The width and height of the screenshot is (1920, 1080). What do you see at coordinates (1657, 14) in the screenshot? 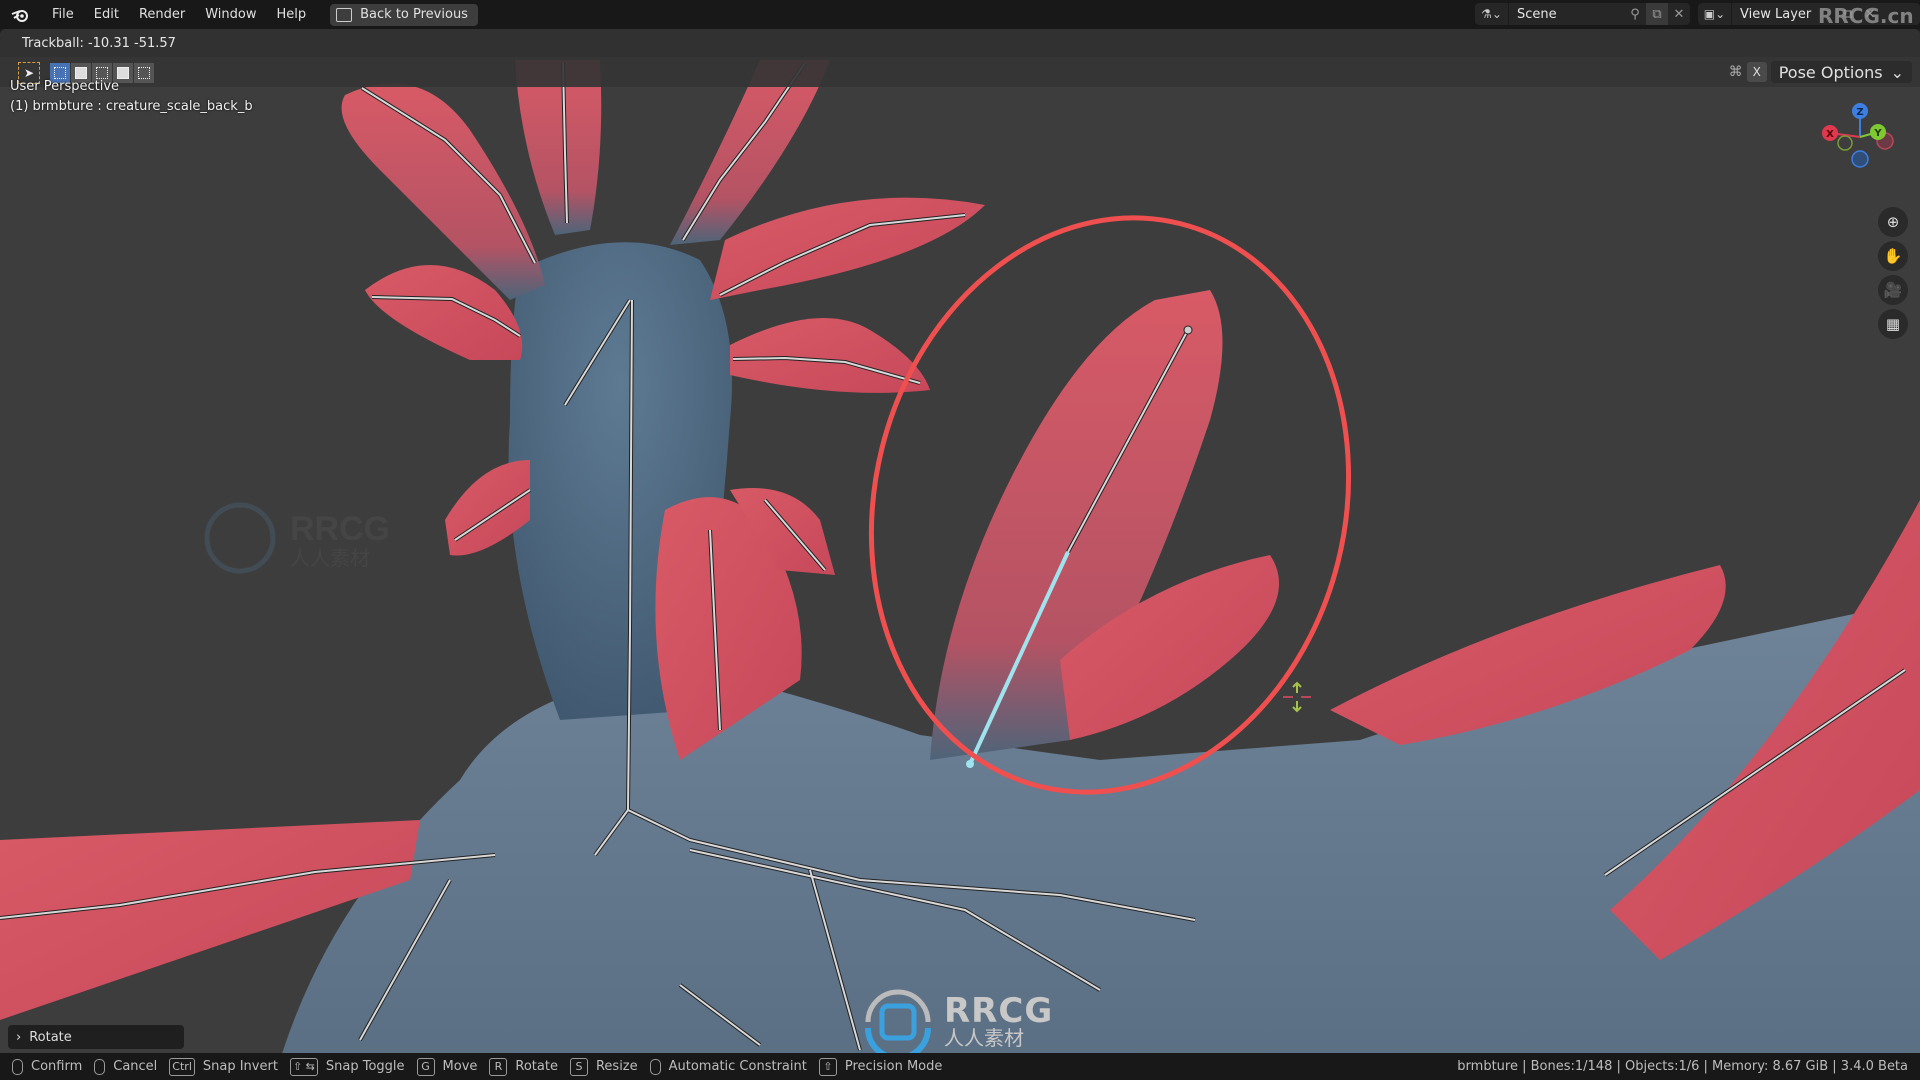
I see `new-scene-icon: ⧉` at bounding box center [1657, 14].